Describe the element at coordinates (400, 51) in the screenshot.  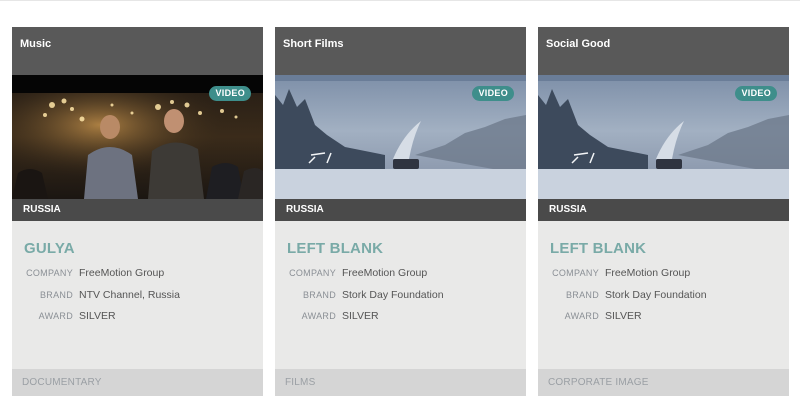
I see `card-category-header: Short Films` at that location.